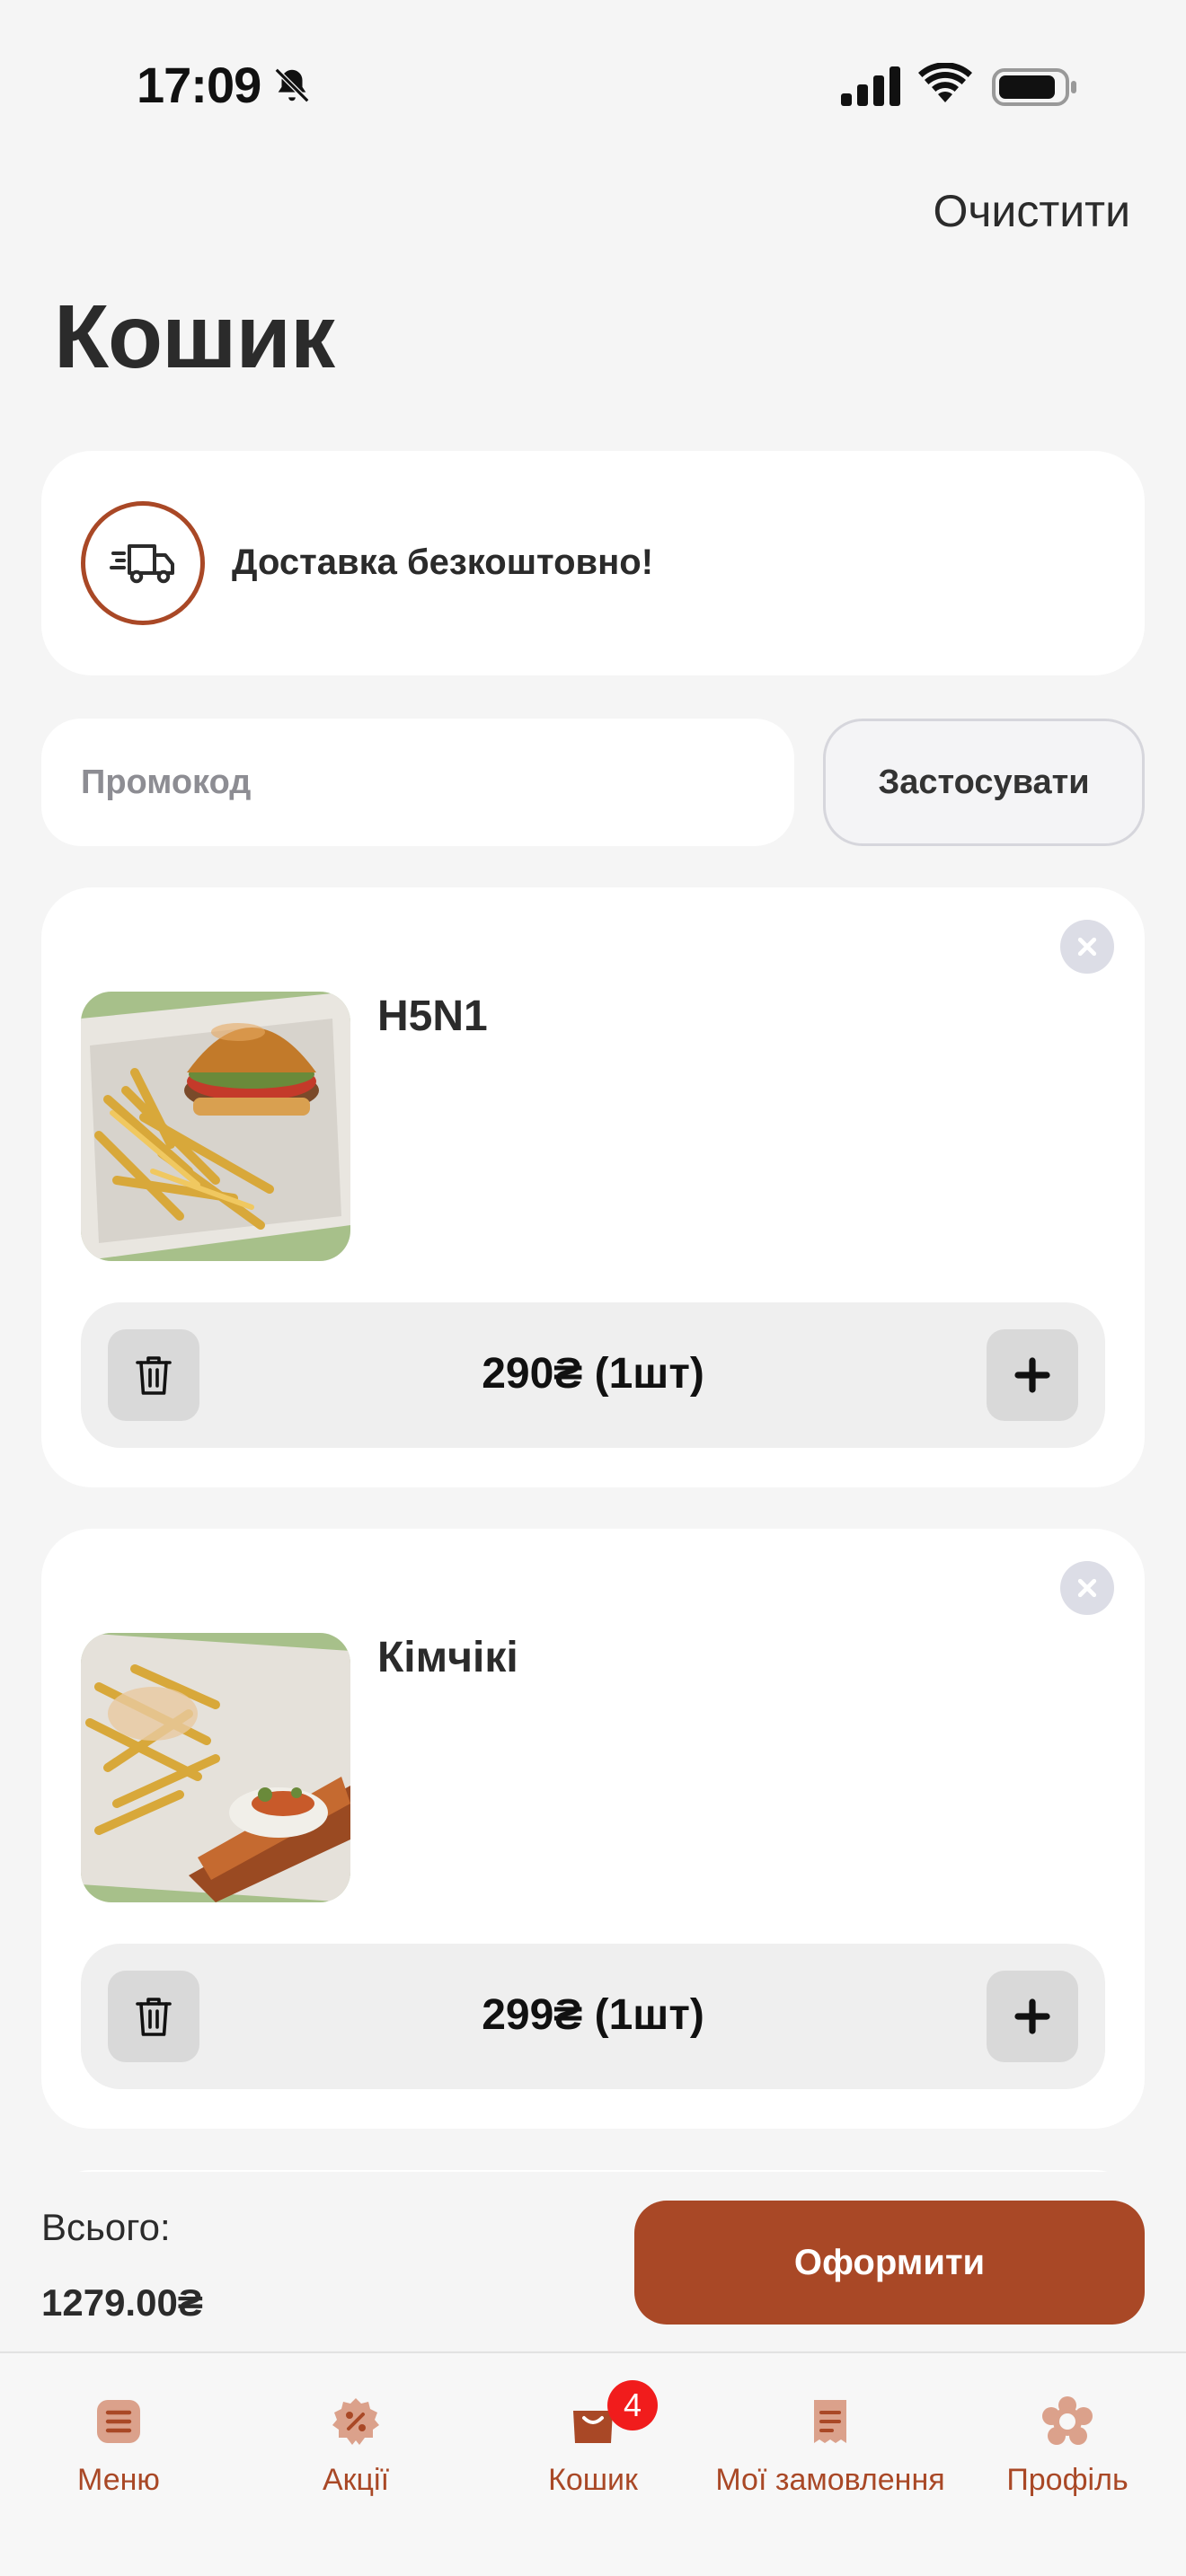  Describe the element at coordinates (1067, 2447) in the screenshot. I see `tab-profile: Профіль` at that location.